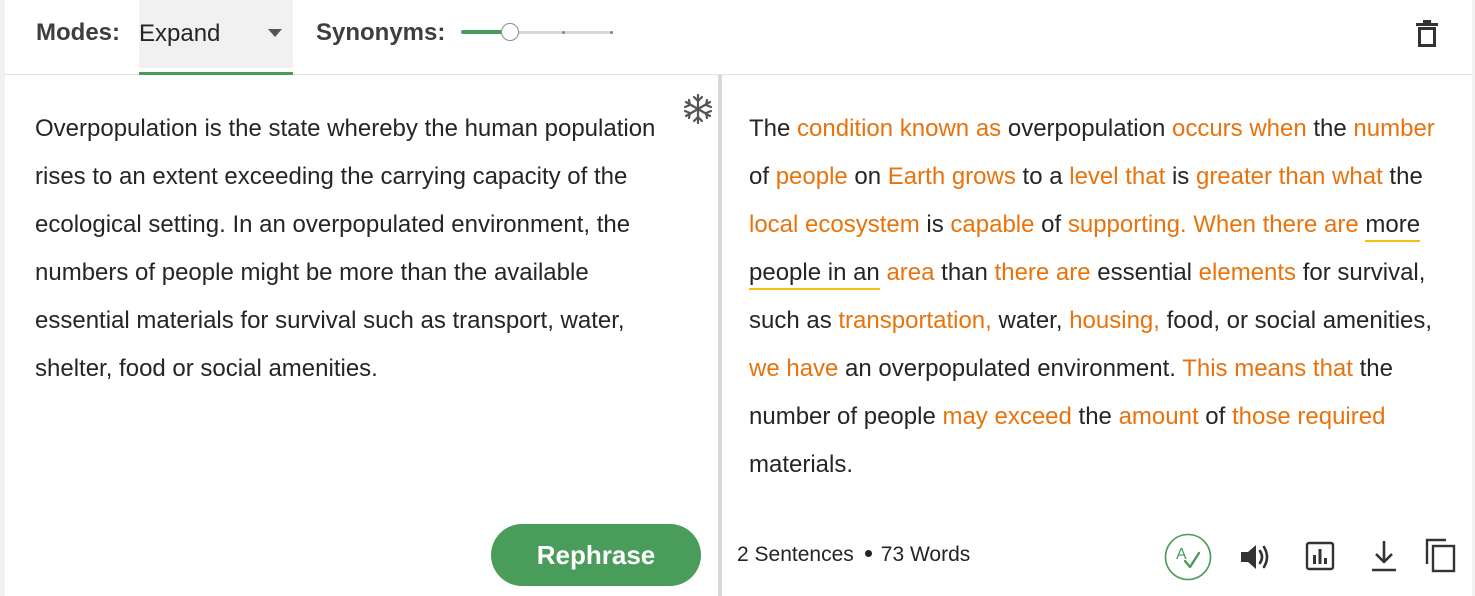 Image resolution: width=1475 pixels, height=596 pixels. I want to click on changed-phrase: Earth grows, so click(952, 176).